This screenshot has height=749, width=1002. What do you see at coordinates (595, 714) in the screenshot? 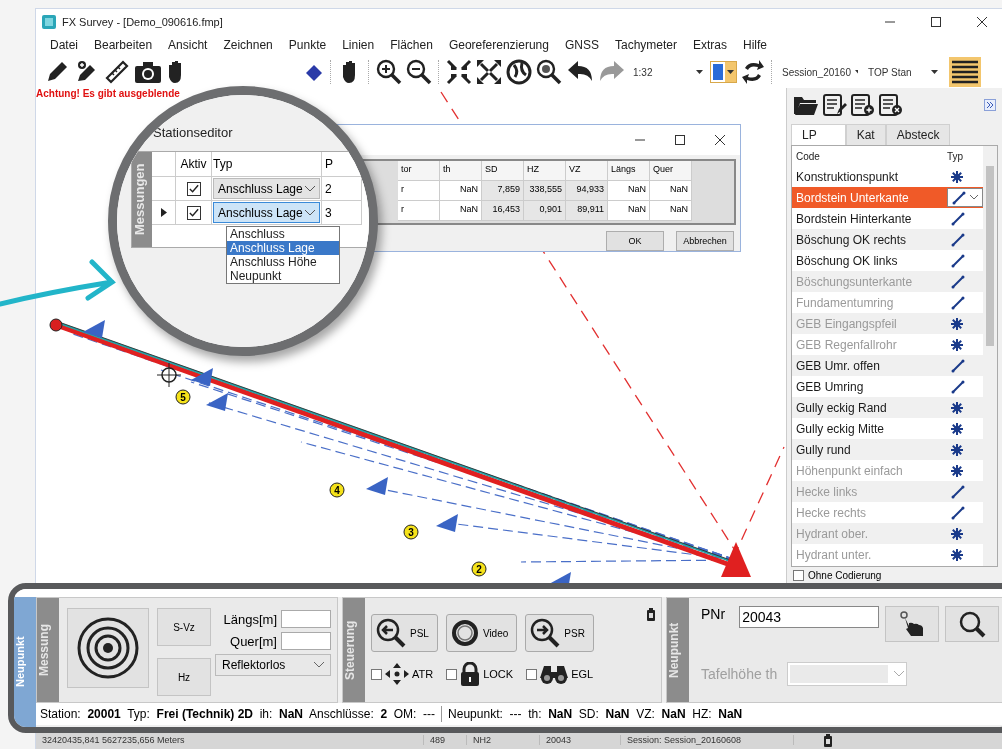
I see `info-text: Neupunkt: --- th: NaN SD: NaN VZ: NaN HZ: NaN` at bounding box center [595, 714].